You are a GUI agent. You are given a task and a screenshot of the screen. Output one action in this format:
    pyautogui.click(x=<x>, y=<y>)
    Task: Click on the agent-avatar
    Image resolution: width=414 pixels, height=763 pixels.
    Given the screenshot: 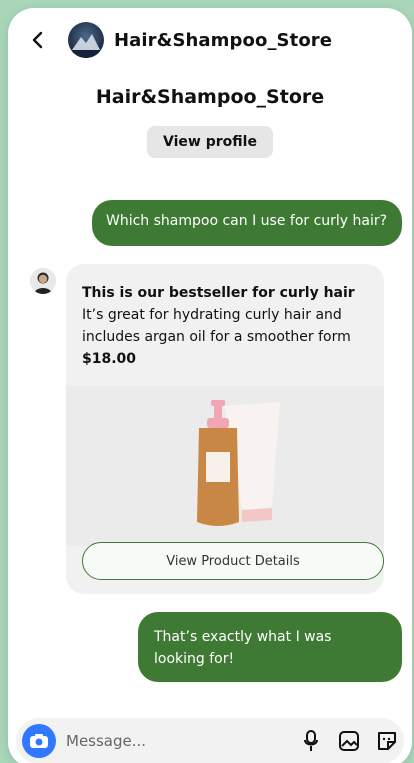 What is the action you would take?
    pyautogui.click(x=43, y=281)
    